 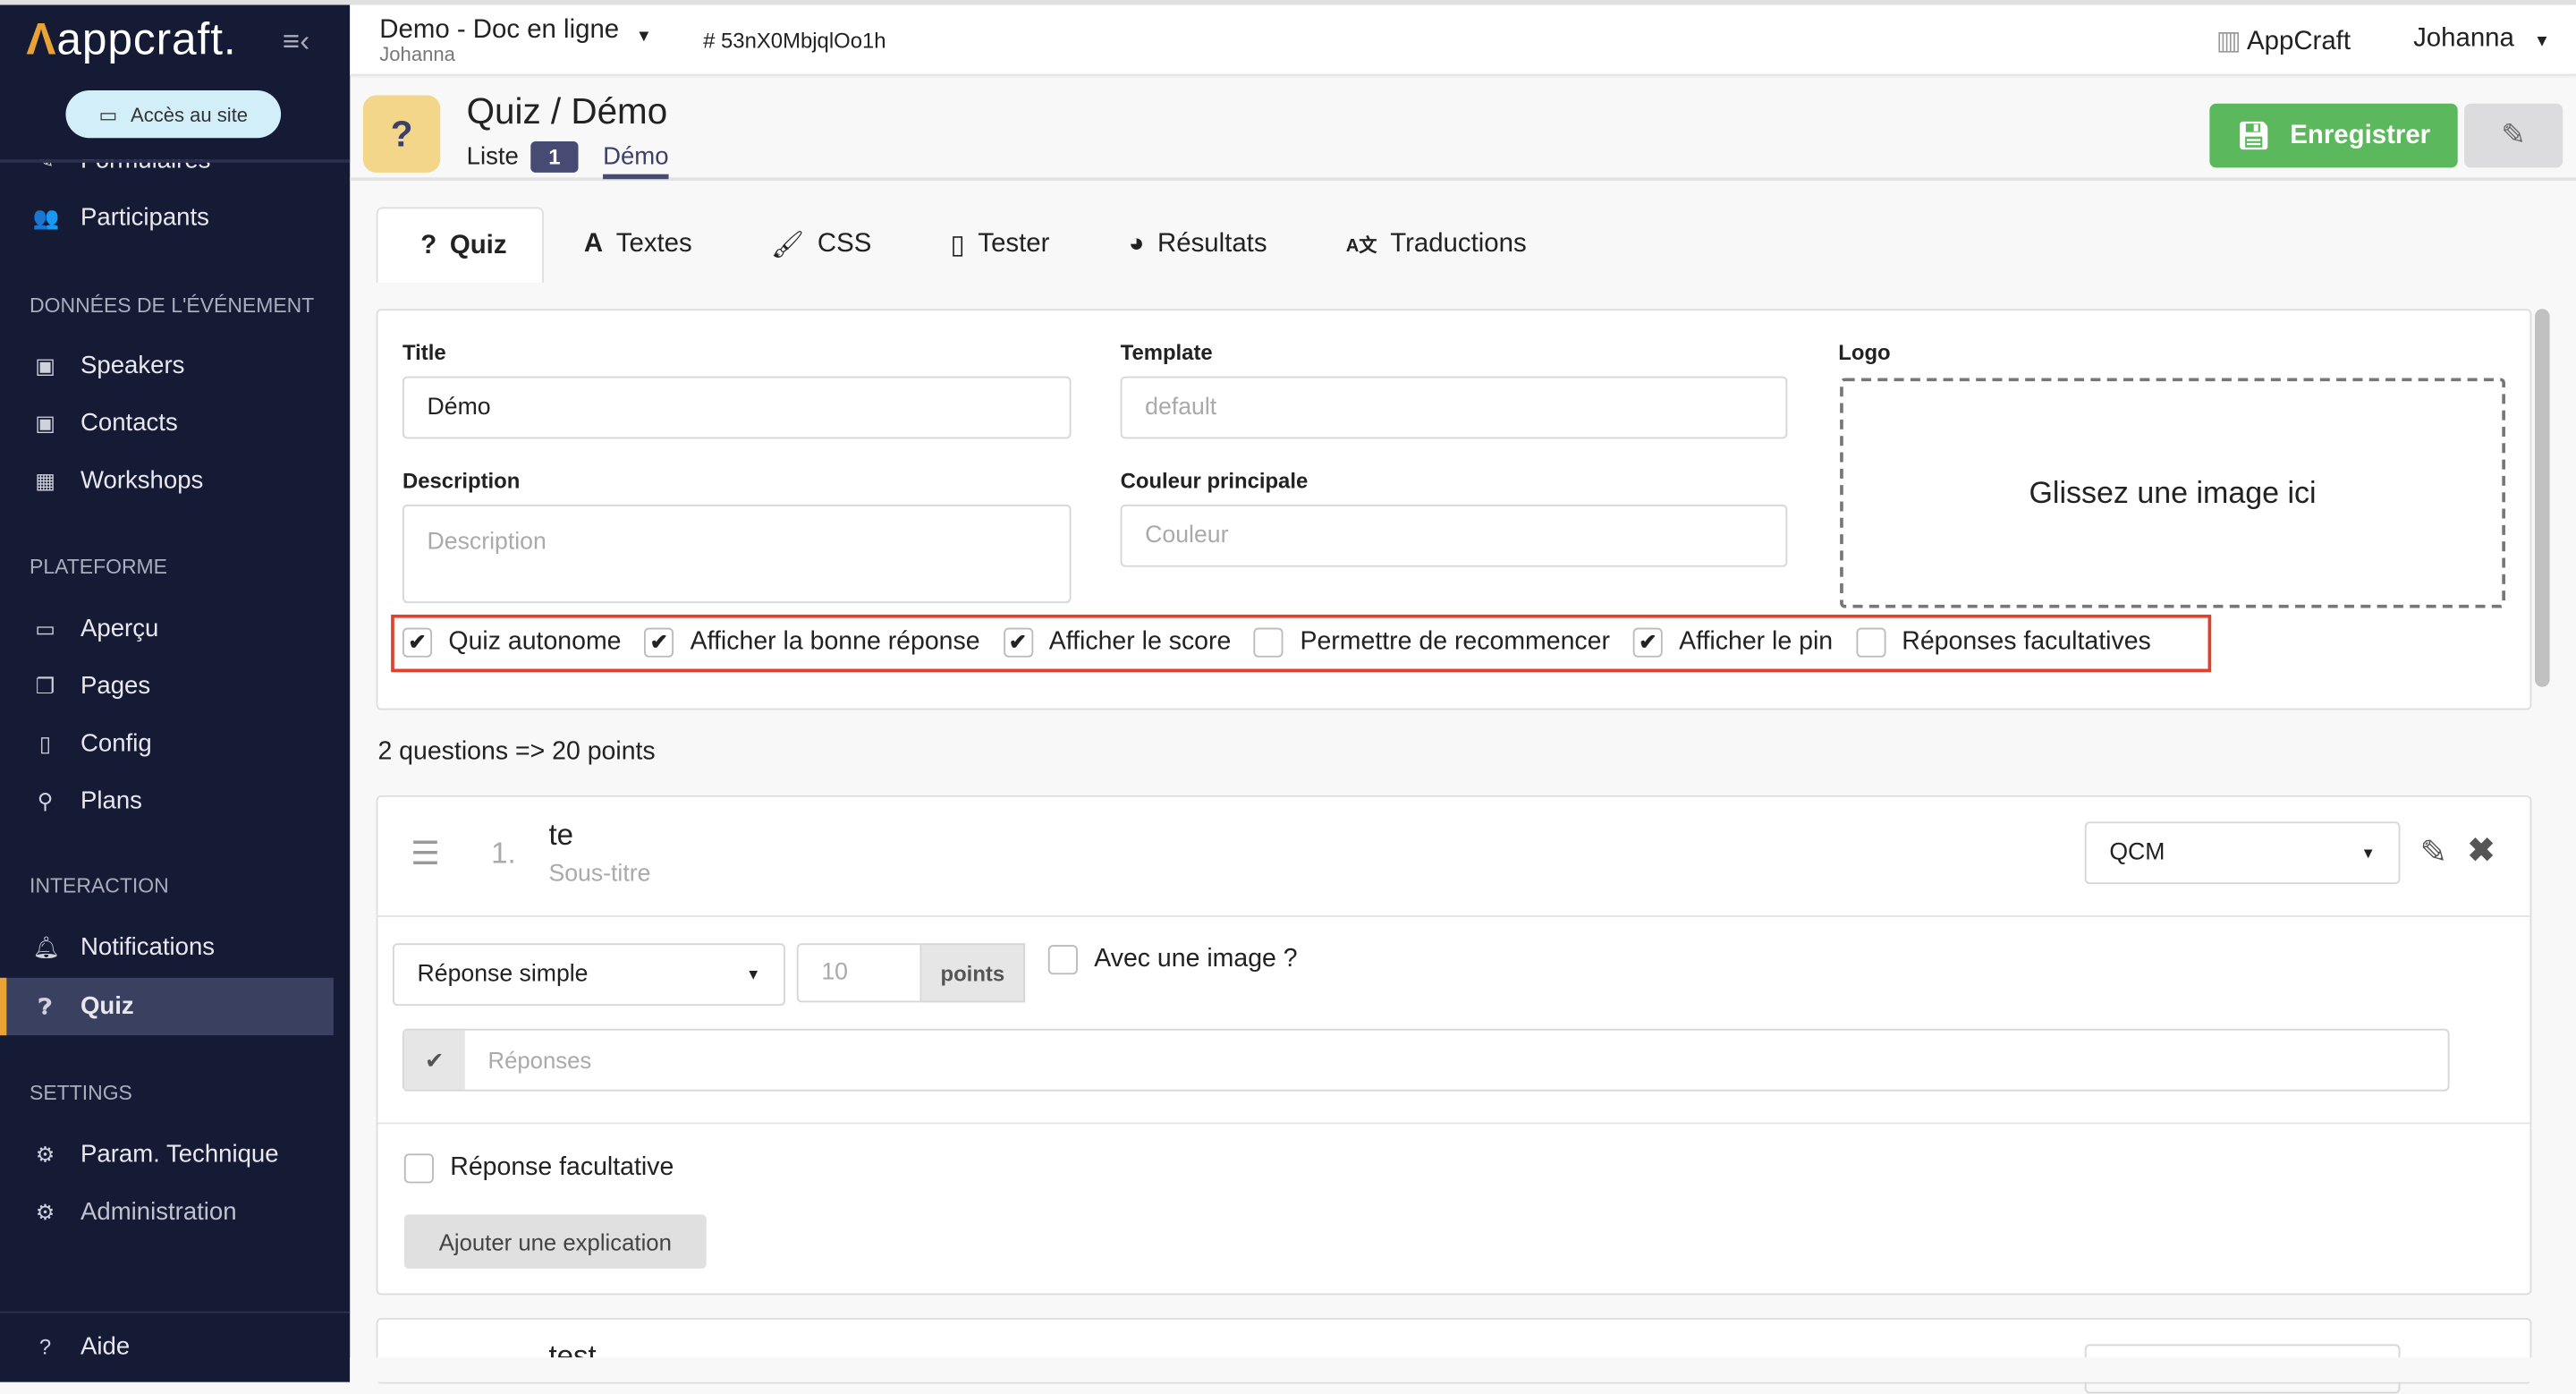 What do you see at coordinates (46, 217) in the screenshot?
I see `users-icon: 👥` at bounding box center [46, 217].